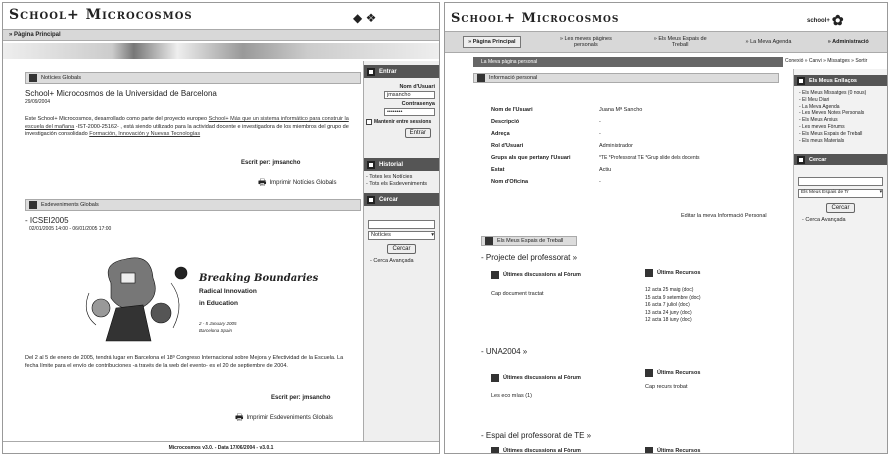 This screenshot has height=456, width=890. Describe the element at coordinates (840, 194) in the screenshot. I see `search-scope-select: Els Meus Espais de Tr ▾` at that location.